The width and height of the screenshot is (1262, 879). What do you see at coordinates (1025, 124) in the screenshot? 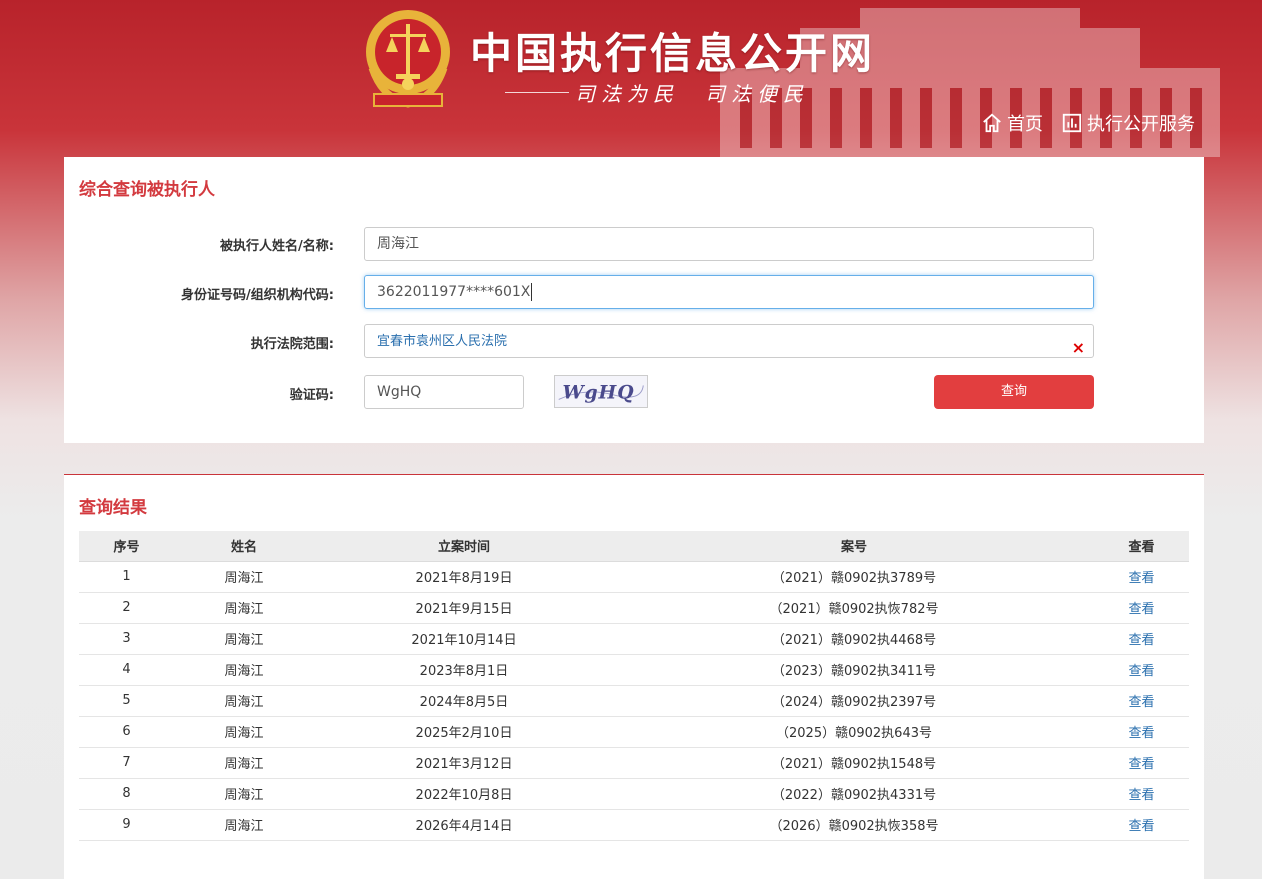
I see `nav-home-label: 首页` at bounding box center [1025, 124].